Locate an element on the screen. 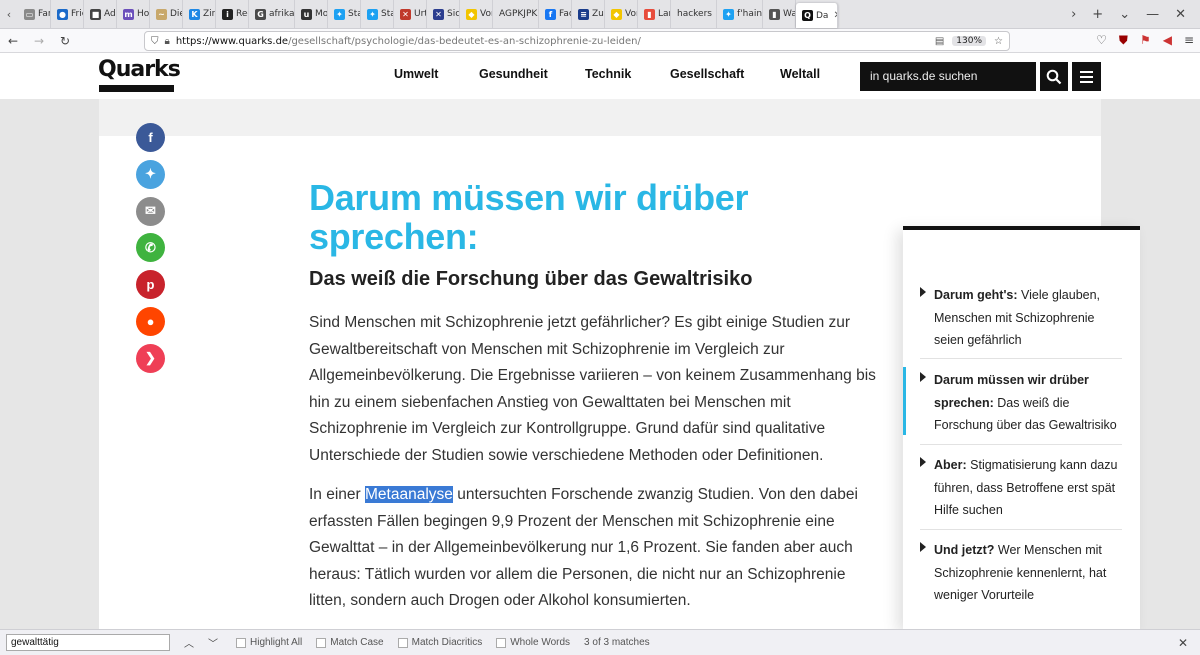 The height and width of the screenshot is (655, 1200). nav-item-gesellschaft: Gesellschaft is located at coordinates (707, 74).